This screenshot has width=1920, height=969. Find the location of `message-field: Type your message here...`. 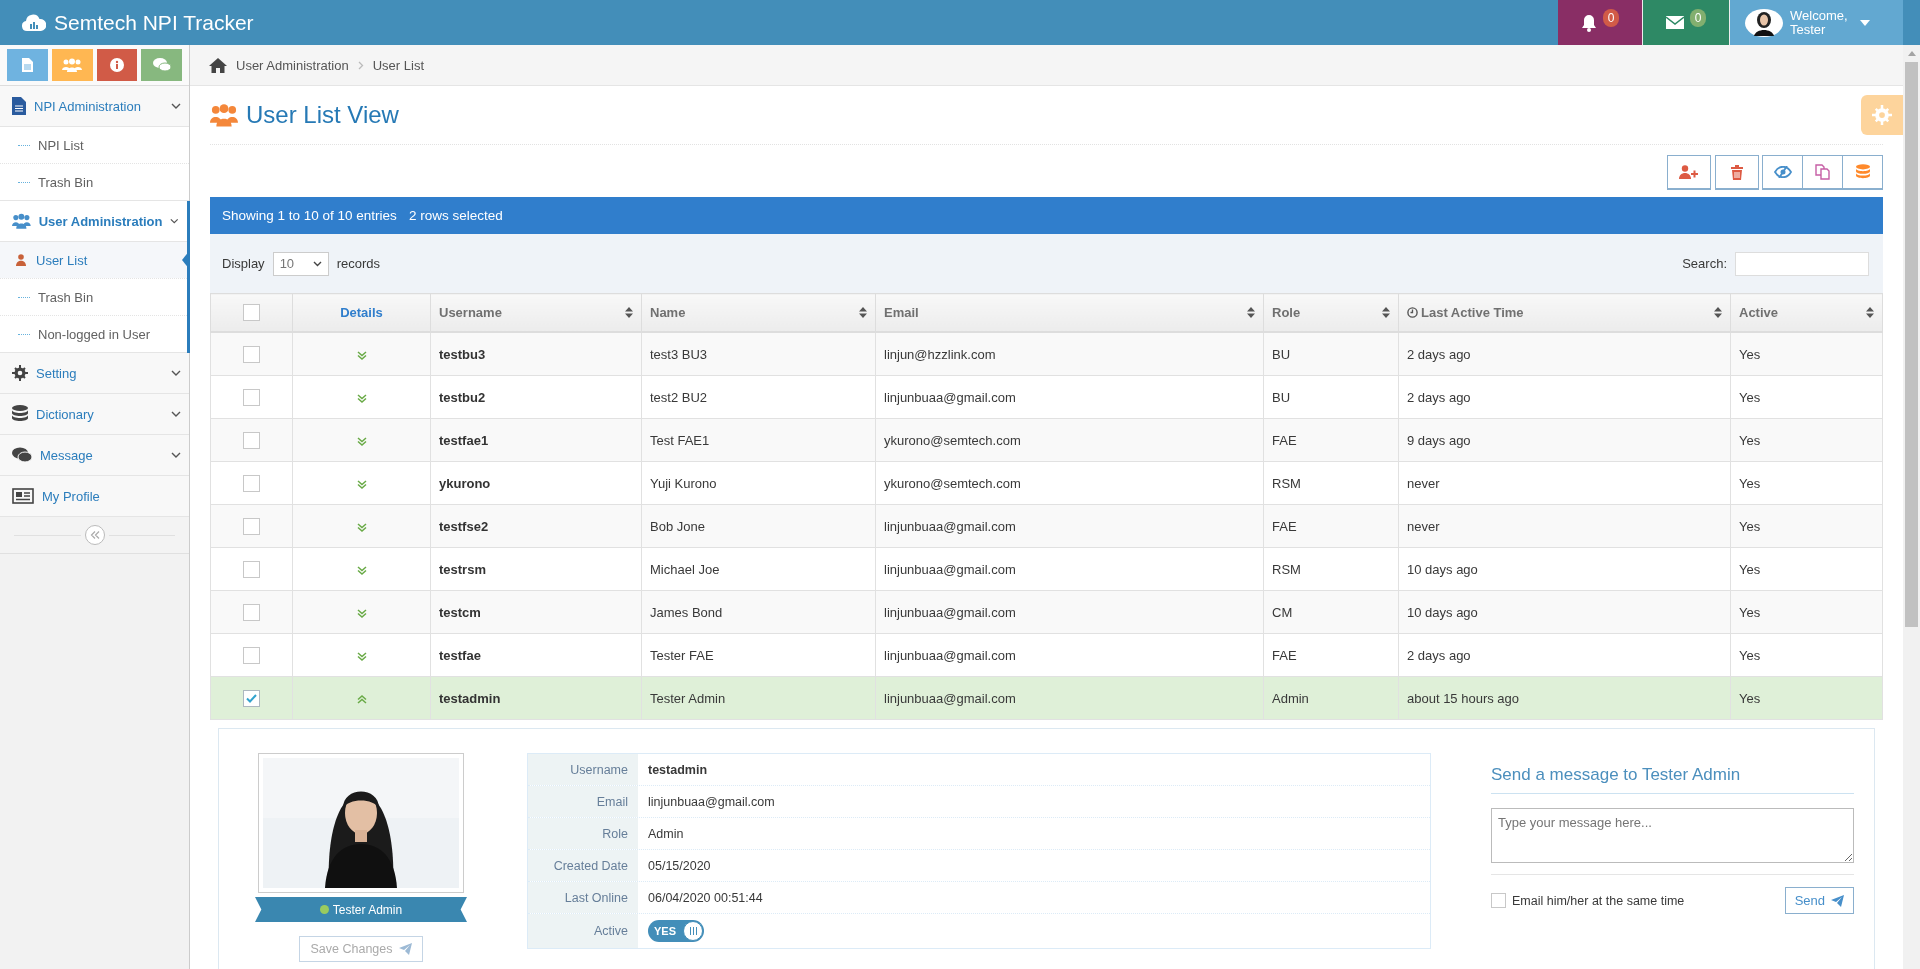

message-field: Type your message here... is located at coordinates (1672, 835).